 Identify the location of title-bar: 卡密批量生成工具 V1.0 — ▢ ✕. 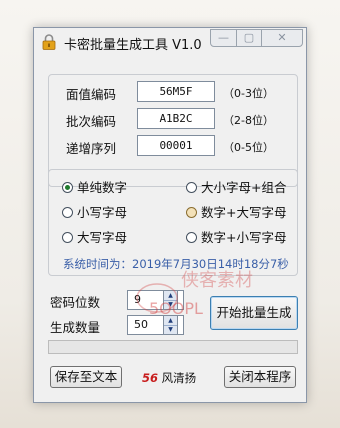
(170, 42).